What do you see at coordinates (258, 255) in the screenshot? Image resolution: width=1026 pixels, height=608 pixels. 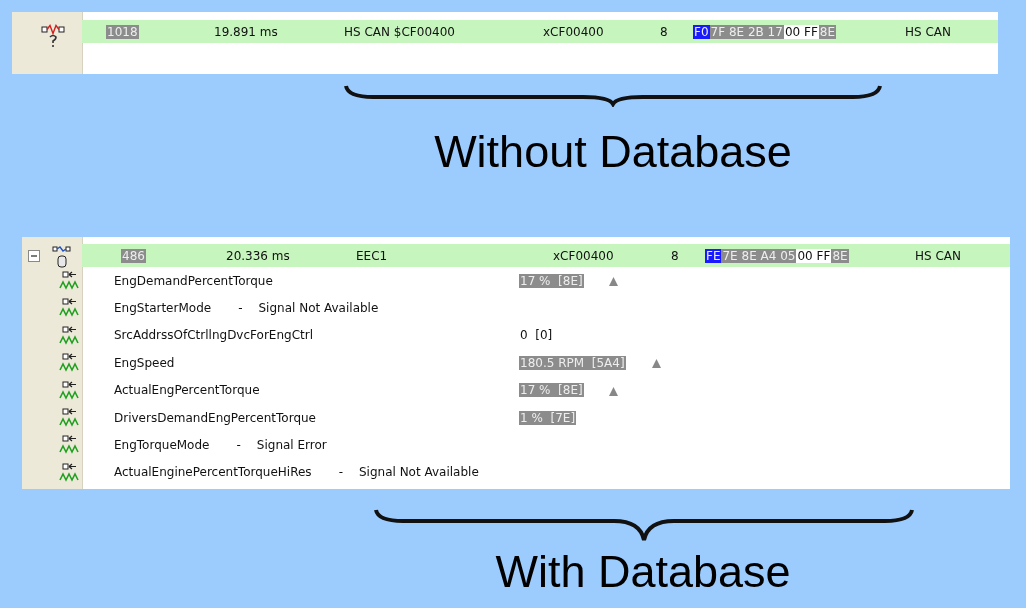 I see `time-cell-text: 20.336 ms` at bounding box center [258, 255].